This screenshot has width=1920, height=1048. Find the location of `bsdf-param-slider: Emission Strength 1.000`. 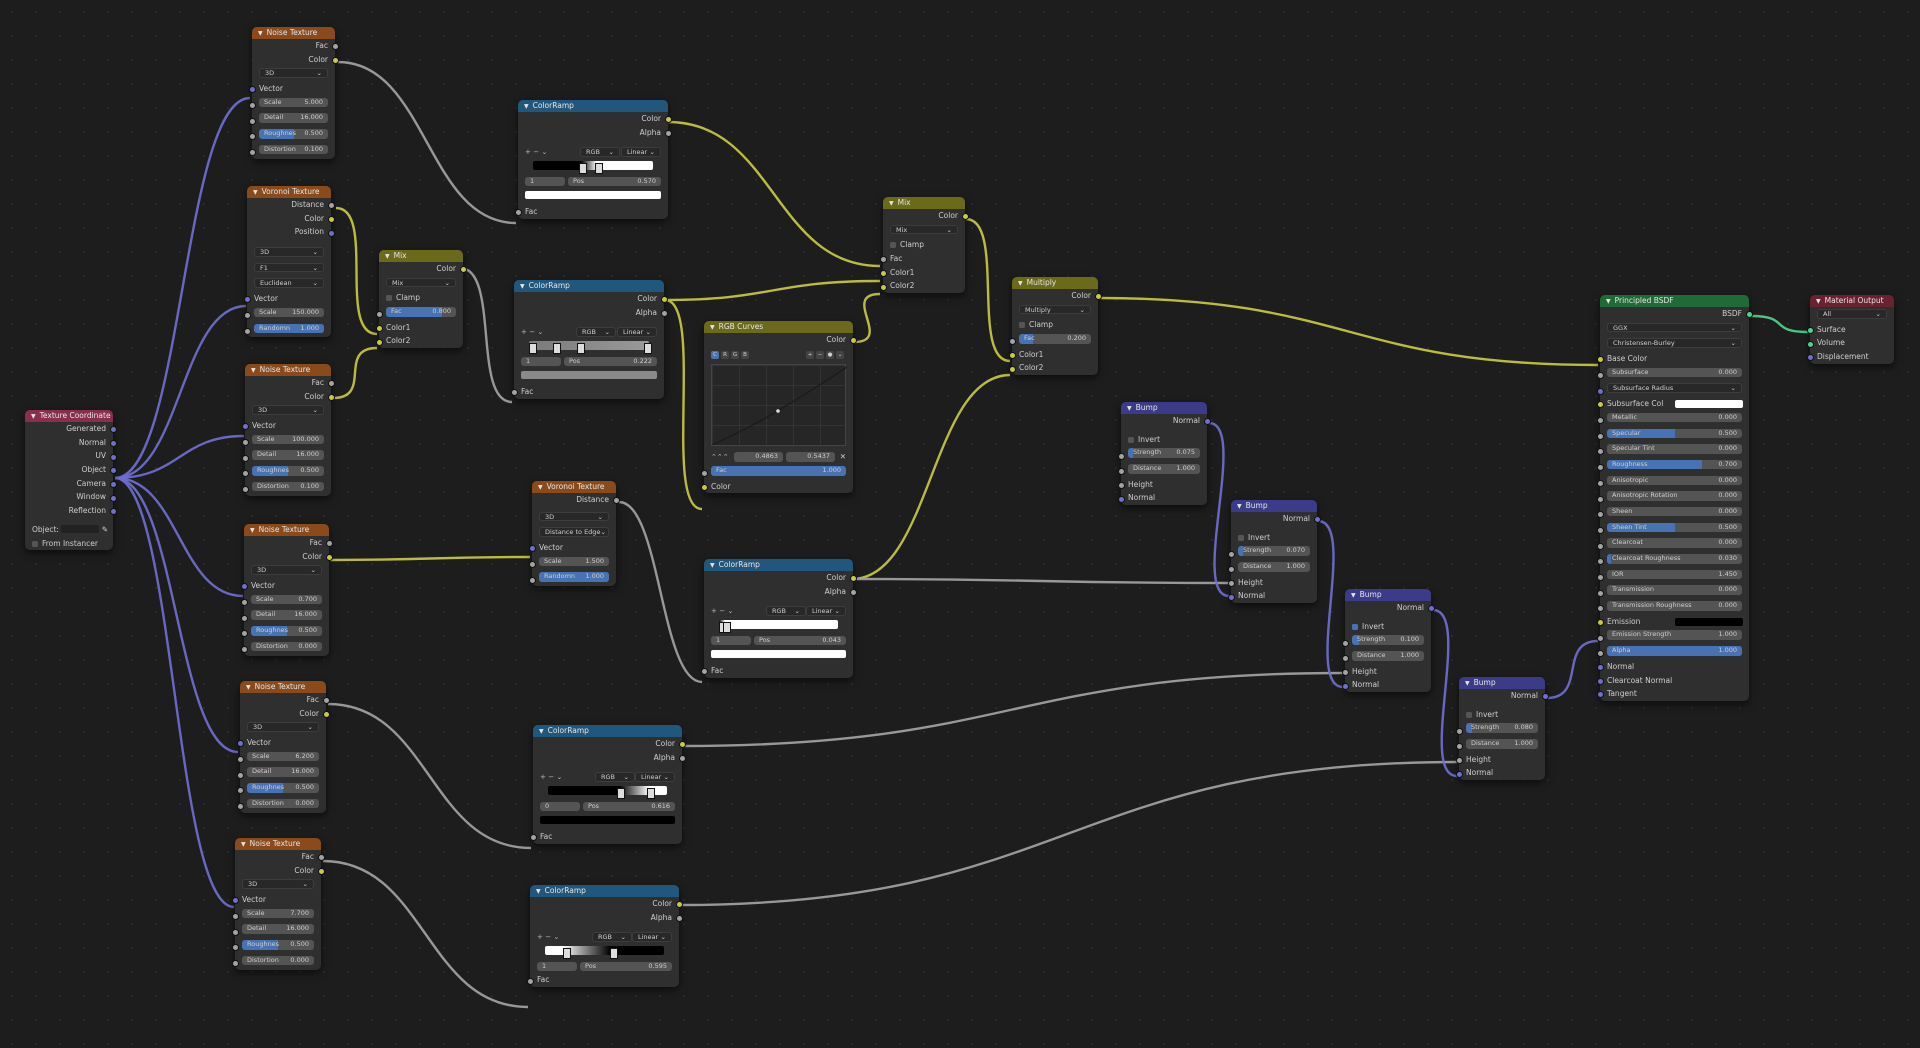

bsdf-param-slider: Emission Strength 1.000 is located at coordinates (1674, 635).